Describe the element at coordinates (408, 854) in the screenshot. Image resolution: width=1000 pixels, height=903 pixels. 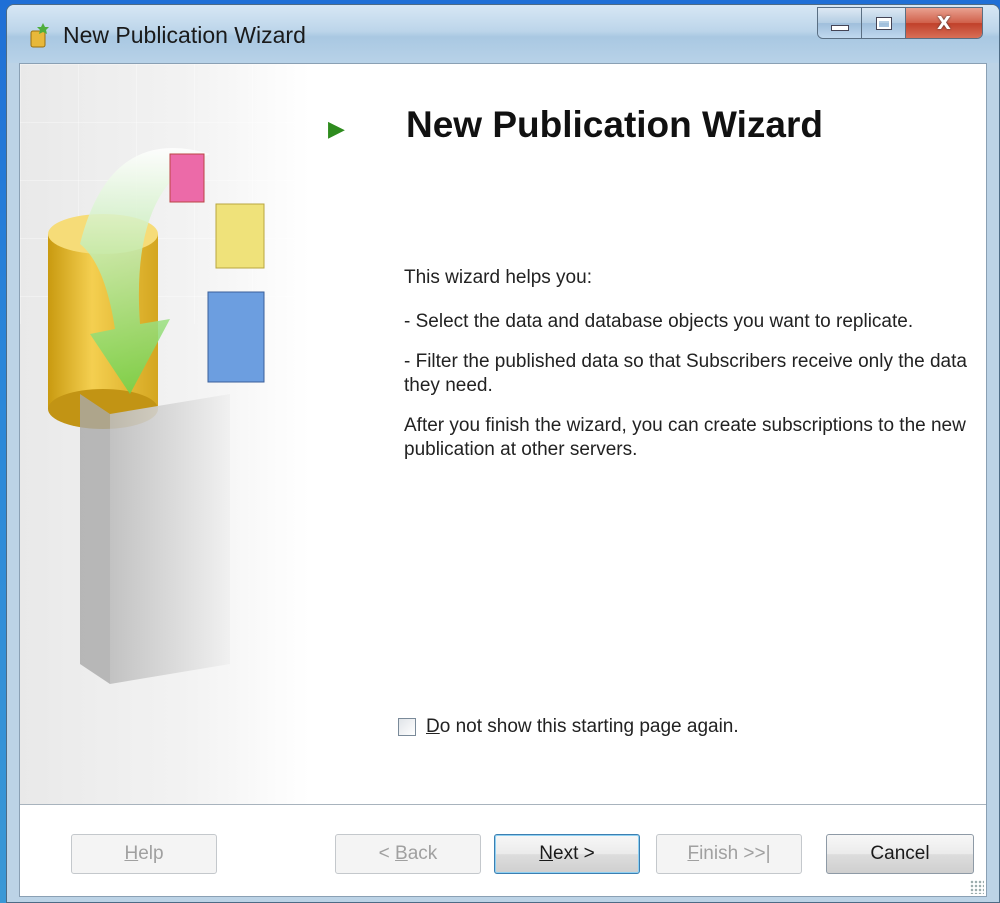
I see `back-button: < Back` at that location.